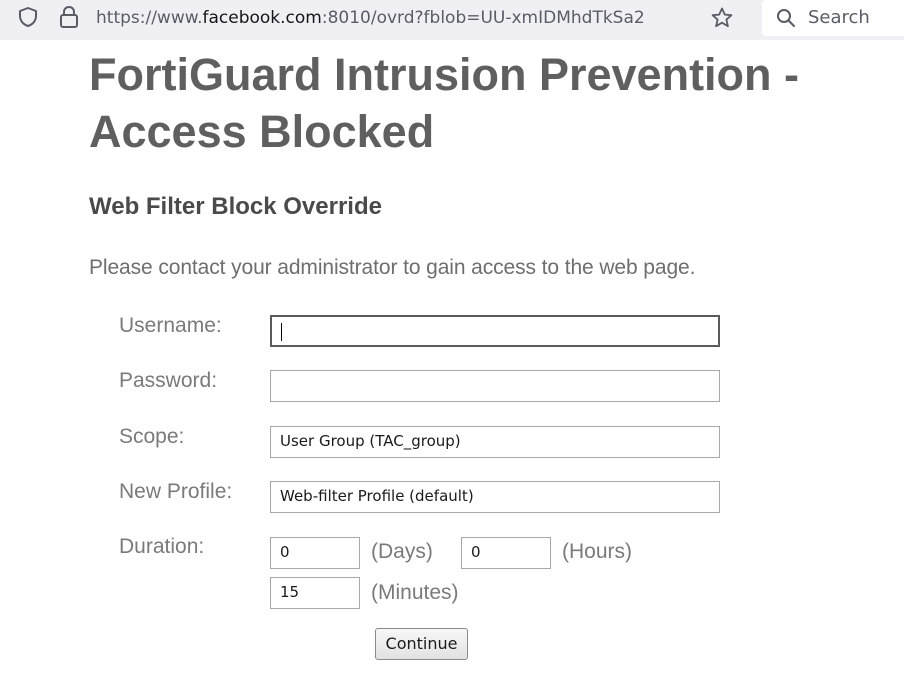 The image size is (904, 680). I want to click on username-input, so click(495, 331).